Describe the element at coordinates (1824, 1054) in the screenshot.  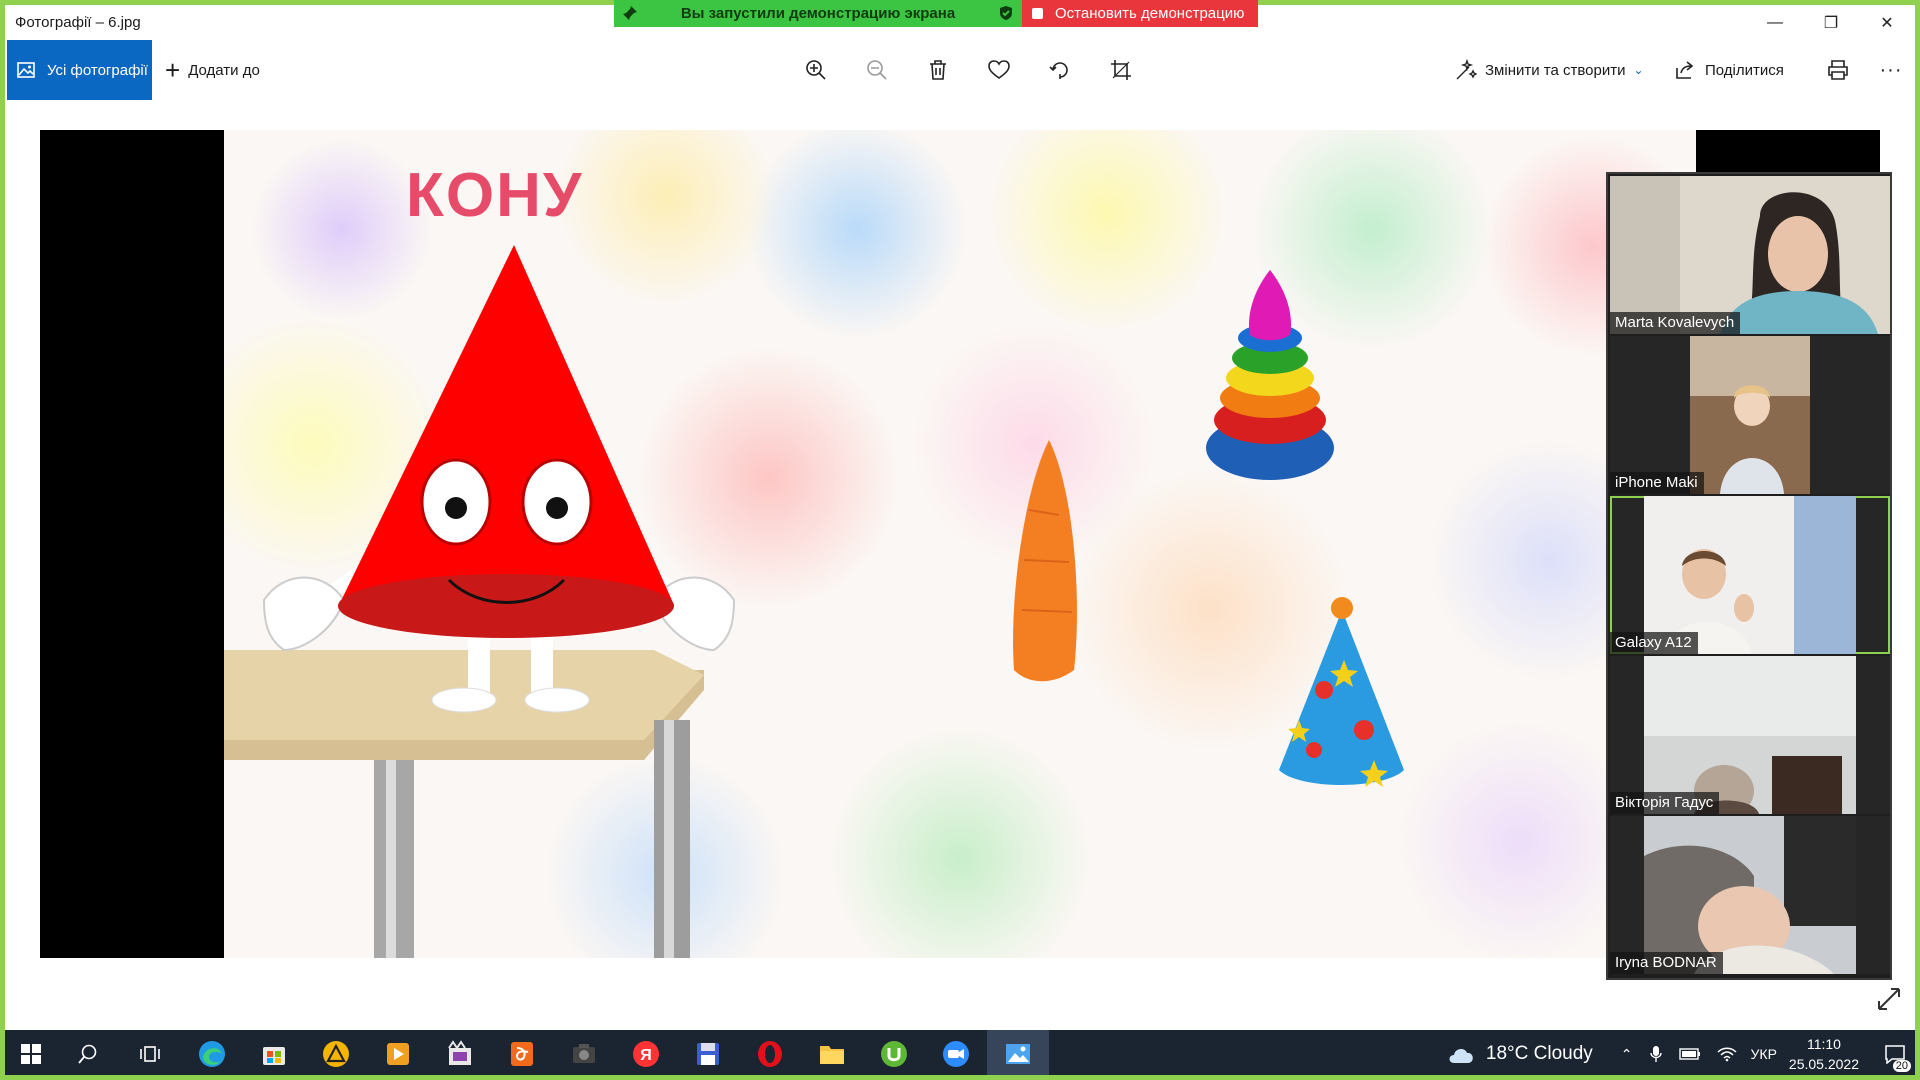
I see `clock: 11:10 25.05.2022` at that location.